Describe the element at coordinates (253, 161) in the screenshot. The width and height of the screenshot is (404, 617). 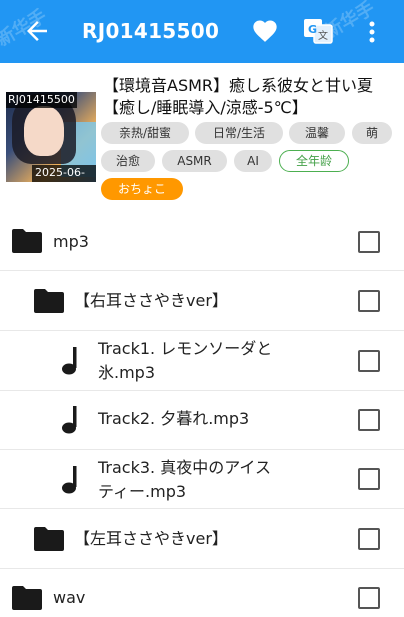
I see `tag-chip: AI` at that location.